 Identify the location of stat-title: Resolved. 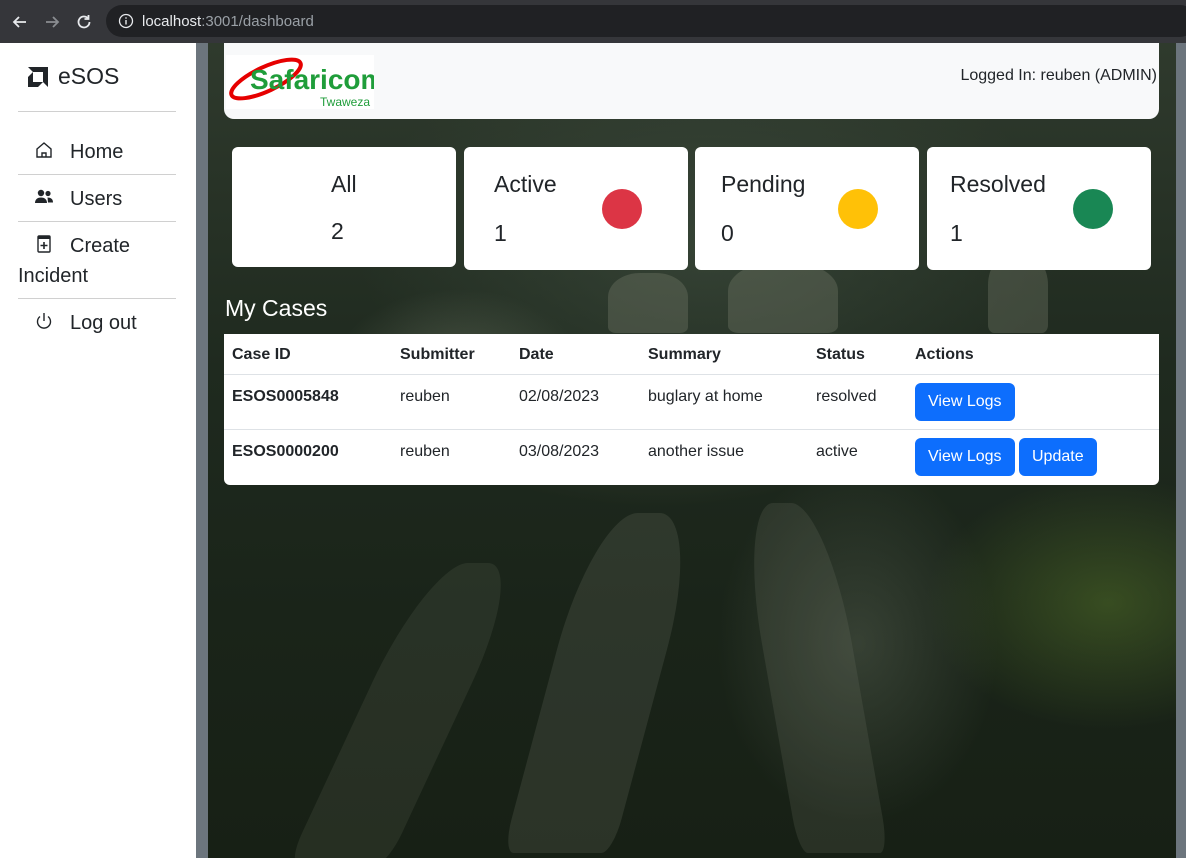
(998, 184).